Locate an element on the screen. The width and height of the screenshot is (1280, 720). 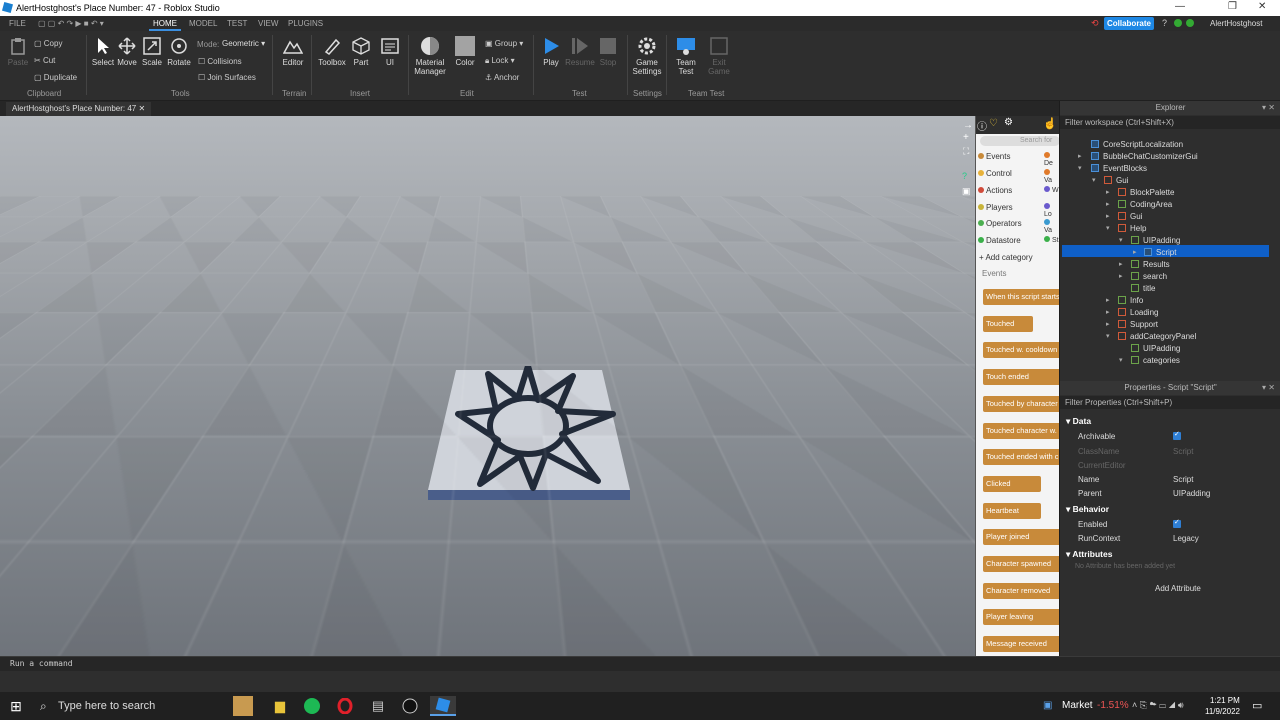
explorer-item: Support is located at coordinates (1138, 325).